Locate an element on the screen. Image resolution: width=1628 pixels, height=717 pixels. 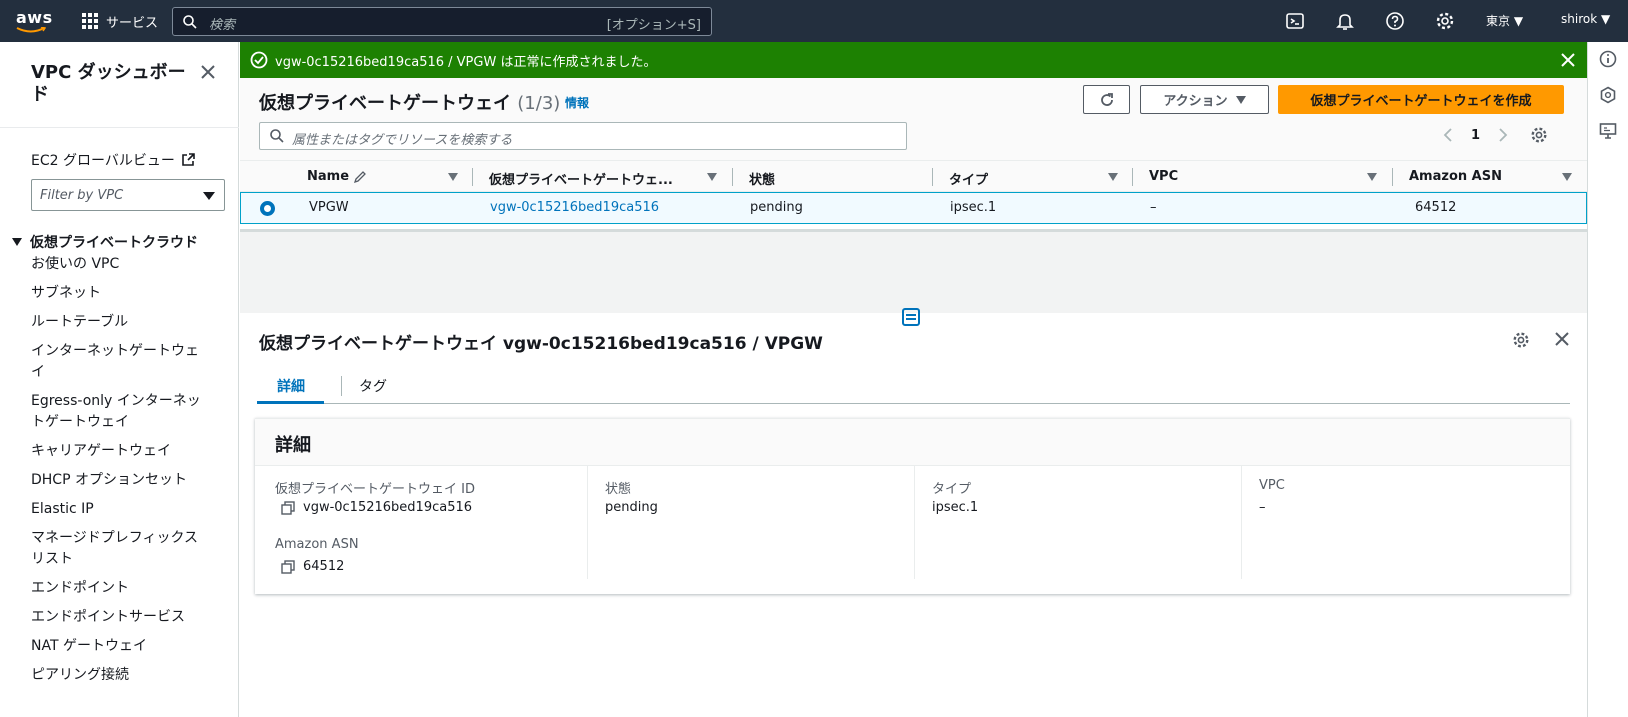
sidebar-item-endpoints: エンドポイント is located at coordinates (126, 588).